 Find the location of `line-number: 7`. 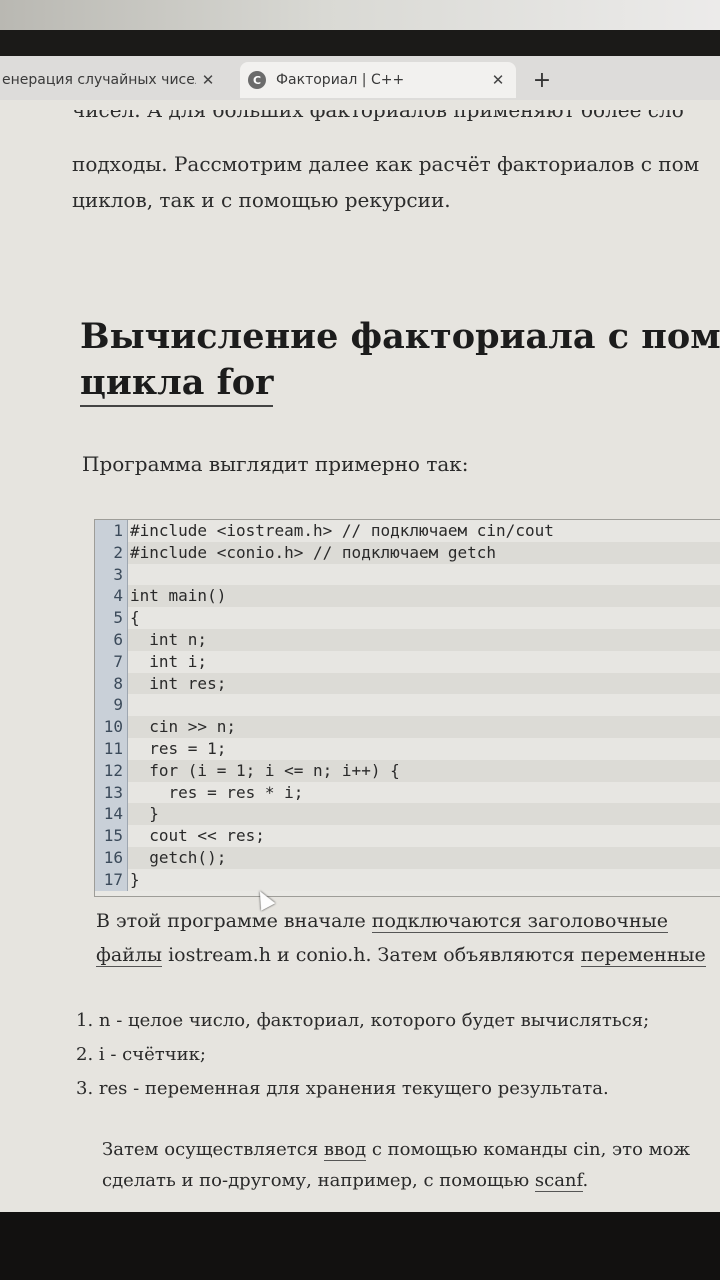

line-number: 7 is located at coordinates (111, 661).